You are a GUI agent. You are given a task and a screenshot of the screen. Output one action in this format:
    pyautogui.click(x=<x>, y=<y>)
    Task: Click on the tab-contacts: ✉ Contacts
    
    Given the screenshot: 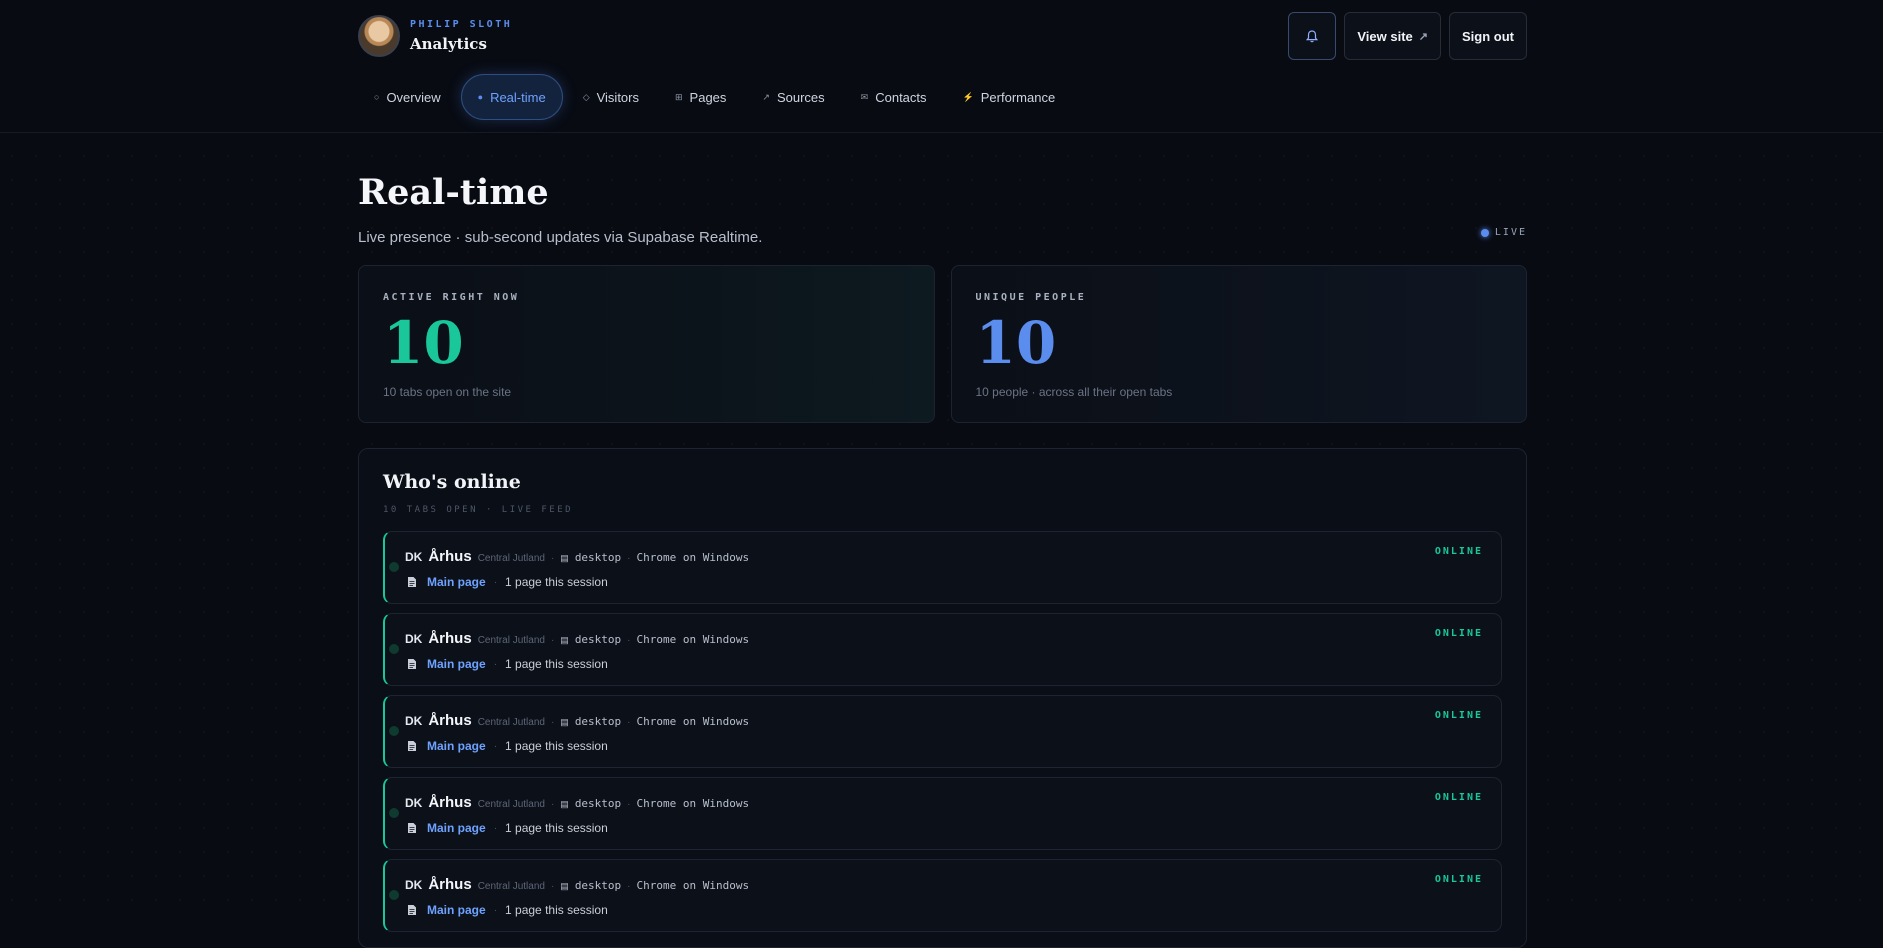 What is the action you would take?
    pyautogui.click(x=894, y=97)
    